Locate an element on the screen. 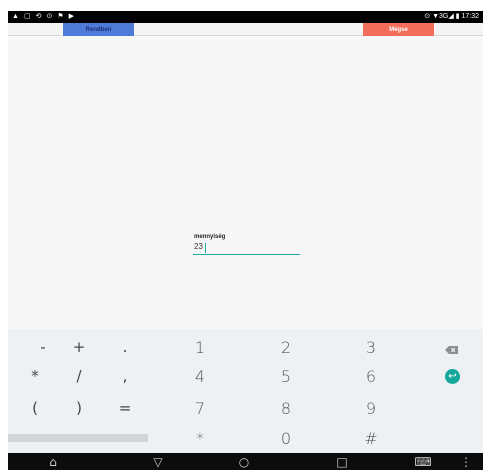 Image resolution: width=485 pixels, height=470 pixels. backspace-icon-svg is located at coordinates (451, 350).